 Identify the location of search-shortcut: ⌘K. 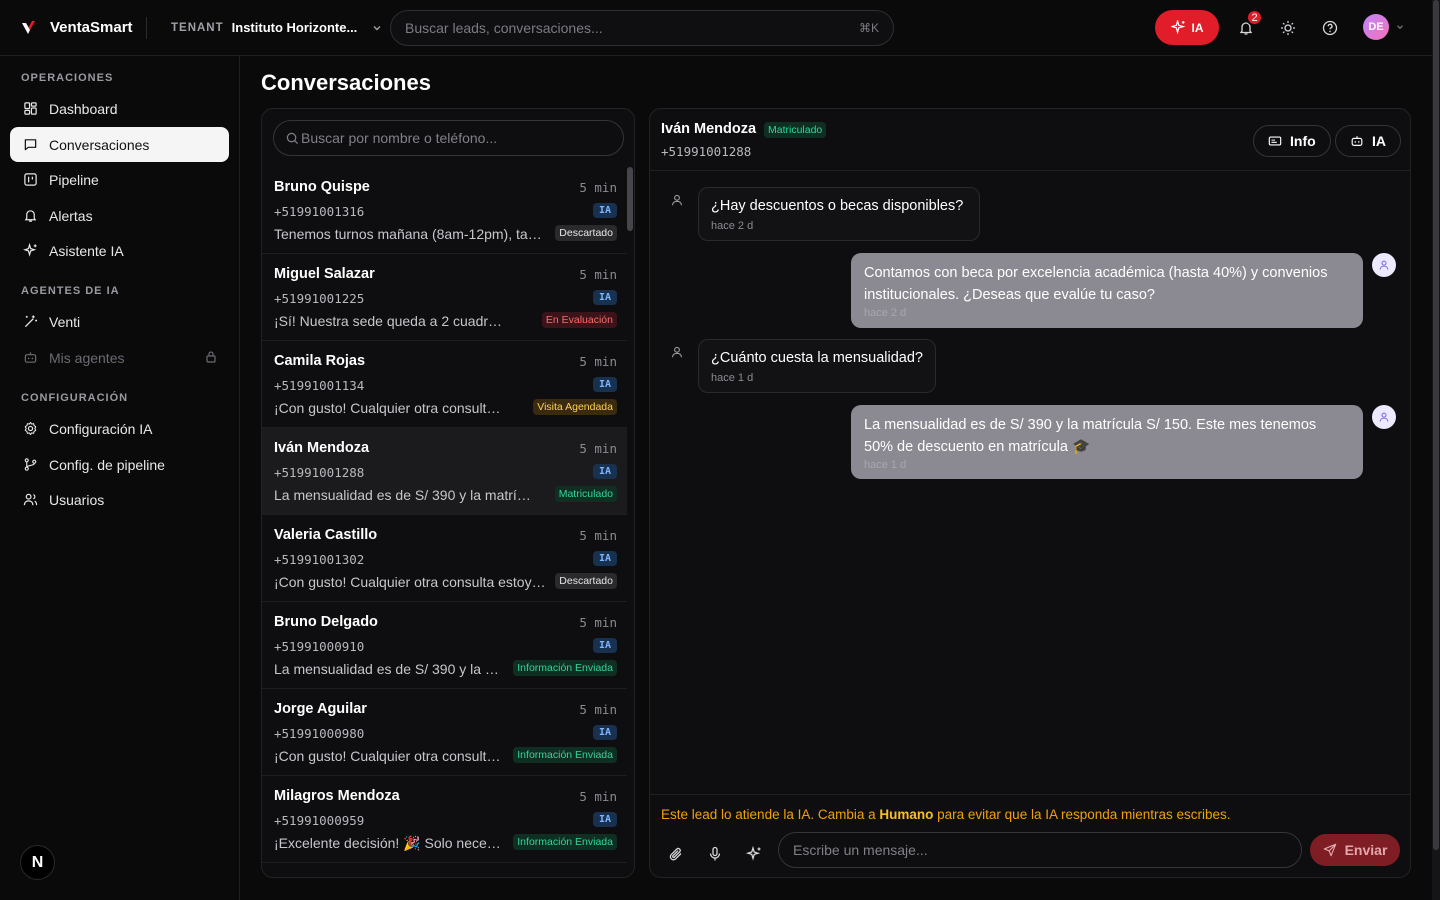
(868, 28).